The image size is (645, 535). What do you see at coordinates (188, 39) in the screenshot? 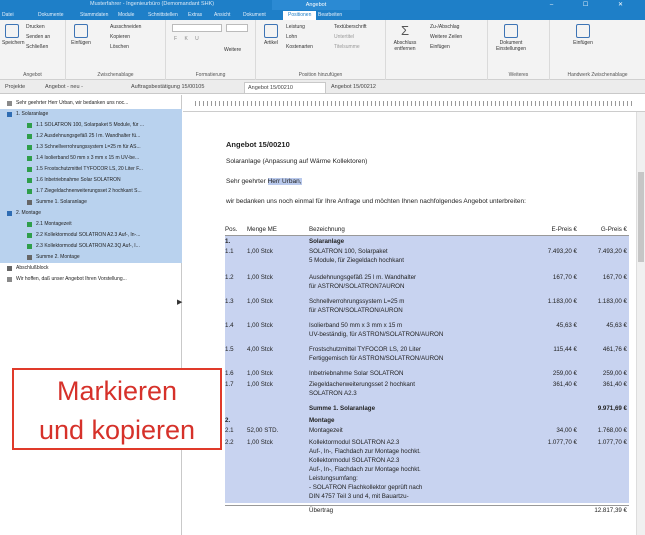
I see `font-style-buttons: F K U` at bounding box center [188, 39].